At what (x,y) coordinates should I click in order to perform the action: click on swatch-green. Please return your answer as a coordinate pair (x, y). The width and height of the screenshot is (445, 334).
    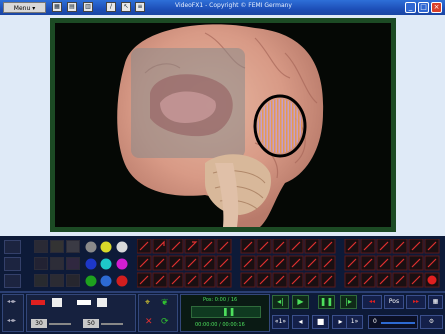
    Looking at the image, I should click on (91, 281).